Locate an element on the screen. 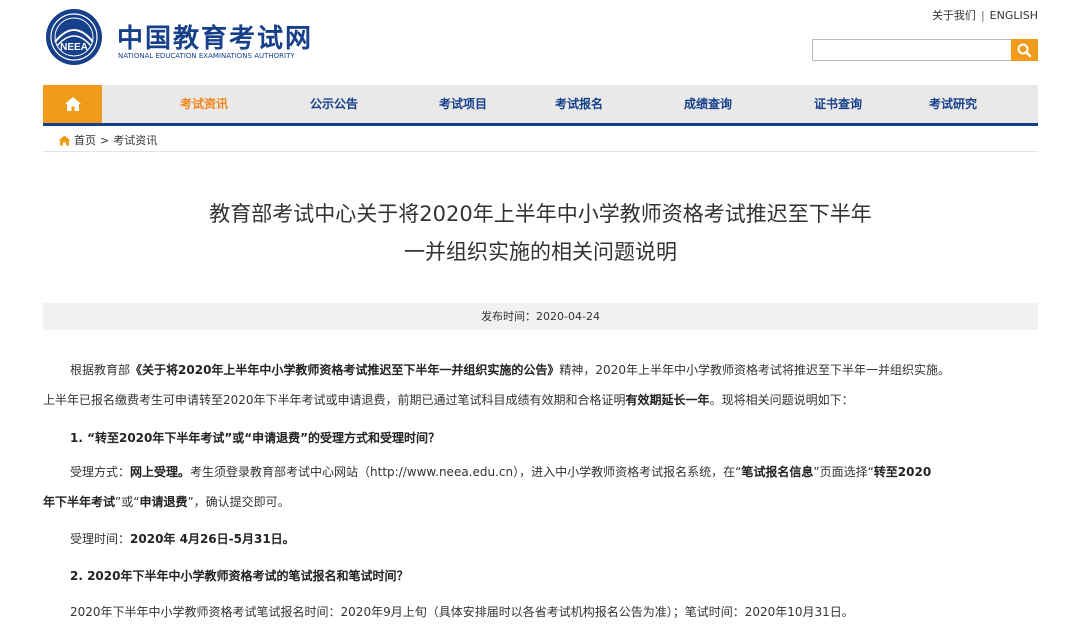 The height and width of the screenshot is (634, 1080). publish-date-bar: 发布时间：2020-04-24 is located at coordinates (540, 316).